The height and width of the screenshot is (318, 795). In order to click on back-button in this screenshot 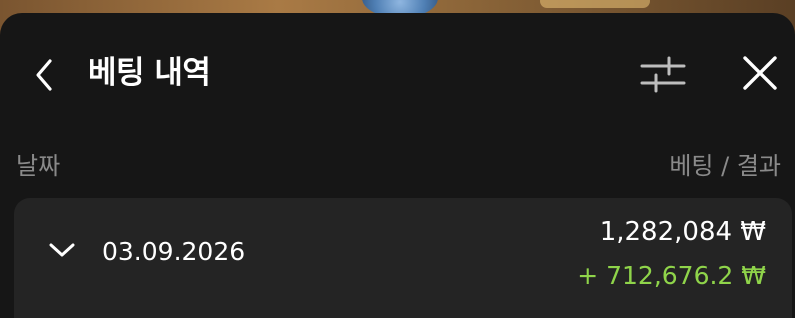, I will do `click(46, 75)`.